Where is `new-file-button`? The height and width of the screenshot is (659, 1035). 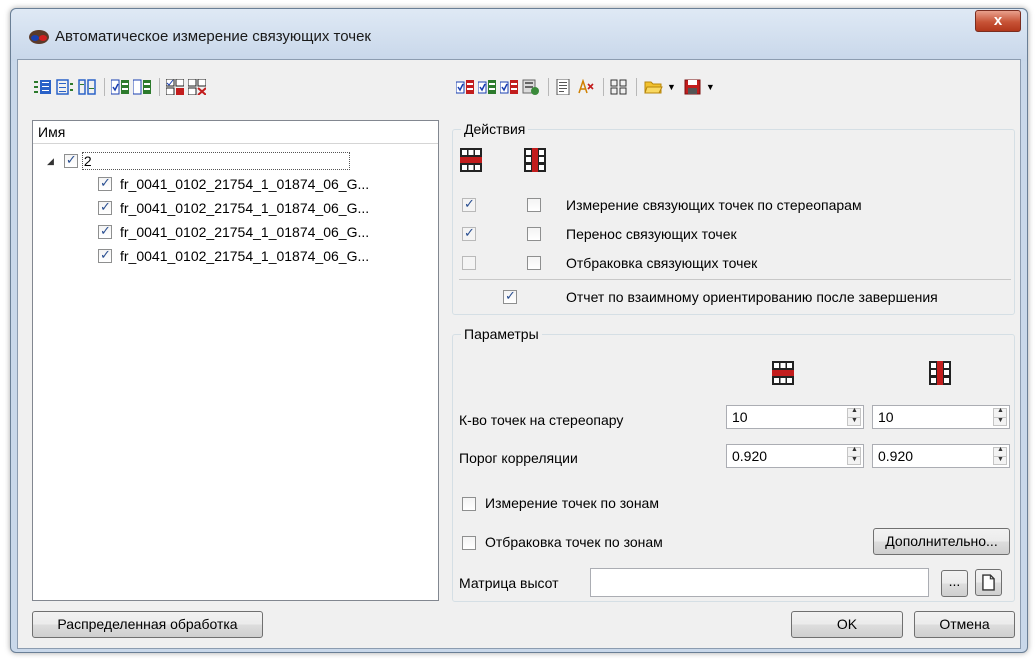 new-file-button is located at coordinates (988, 582).